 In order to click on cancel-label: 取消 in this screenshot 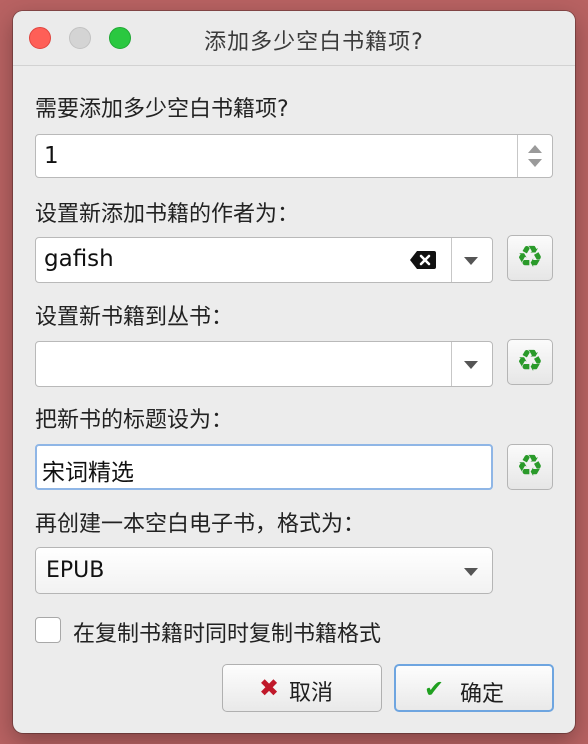, I will do `click(311, 693)`.